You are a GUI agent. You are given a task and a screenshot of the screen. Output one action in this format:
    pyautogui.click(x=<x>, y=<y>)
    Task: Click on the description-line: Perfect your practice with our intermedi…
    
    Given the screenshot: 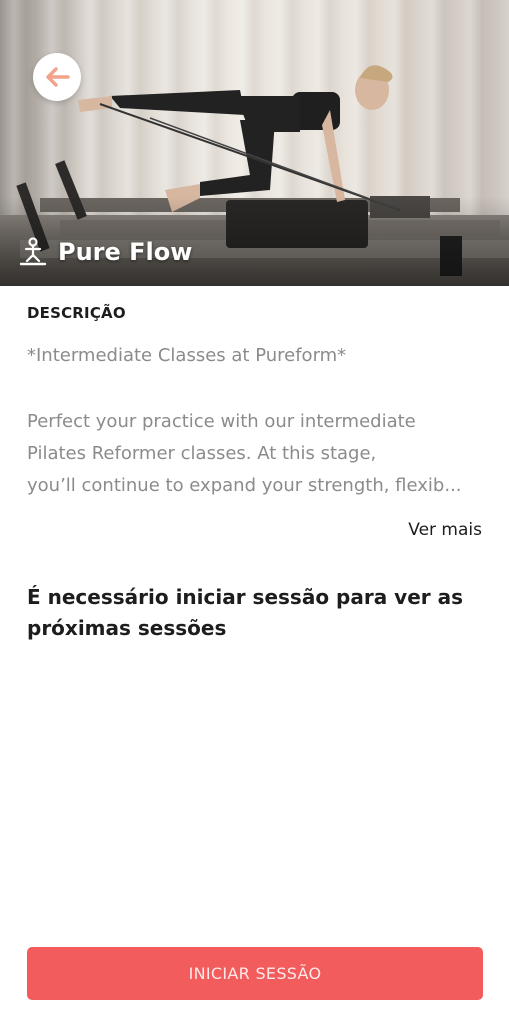 What is the action you would take?
    pyautogui.click(x=221, y=421)
    